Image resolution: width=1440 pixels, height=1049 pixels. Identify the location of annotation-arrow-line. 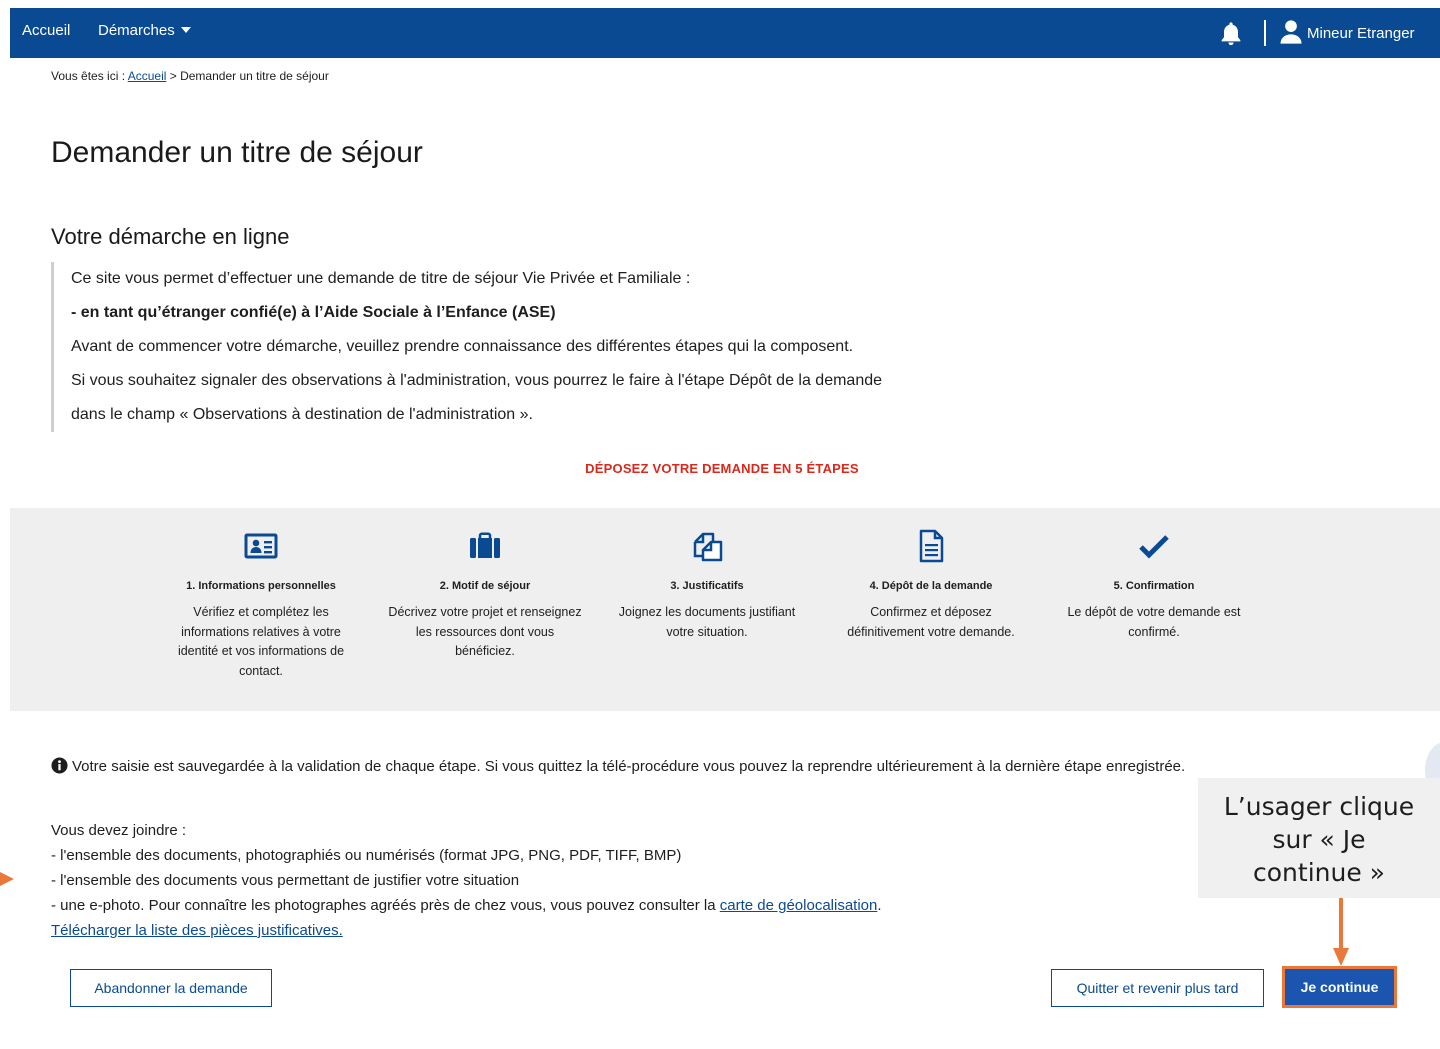
(1341, 924).